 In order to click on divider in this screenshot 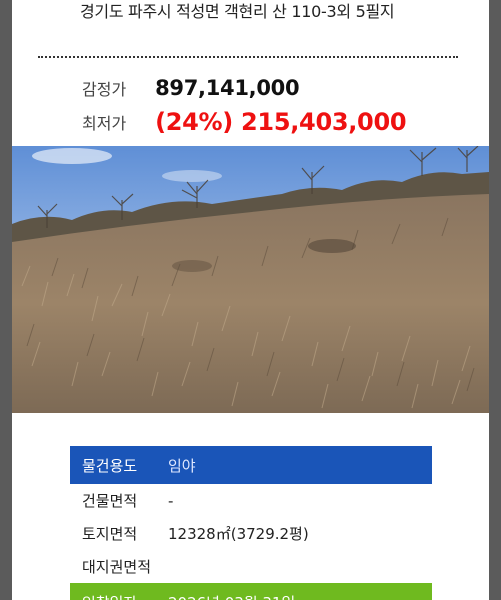, I will do `click(248, 57)`.